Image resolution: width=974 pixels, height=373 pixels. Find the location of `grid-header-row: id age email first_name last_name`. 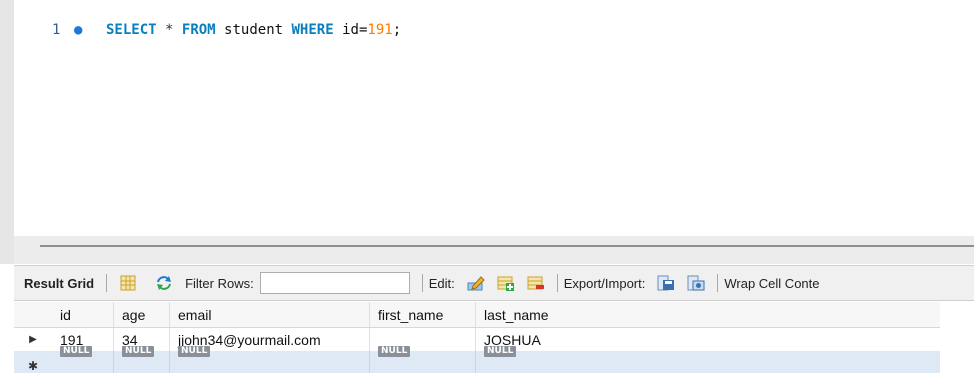

grid-header-row: id age email first_name last_name is located at coordinates (477, 315).